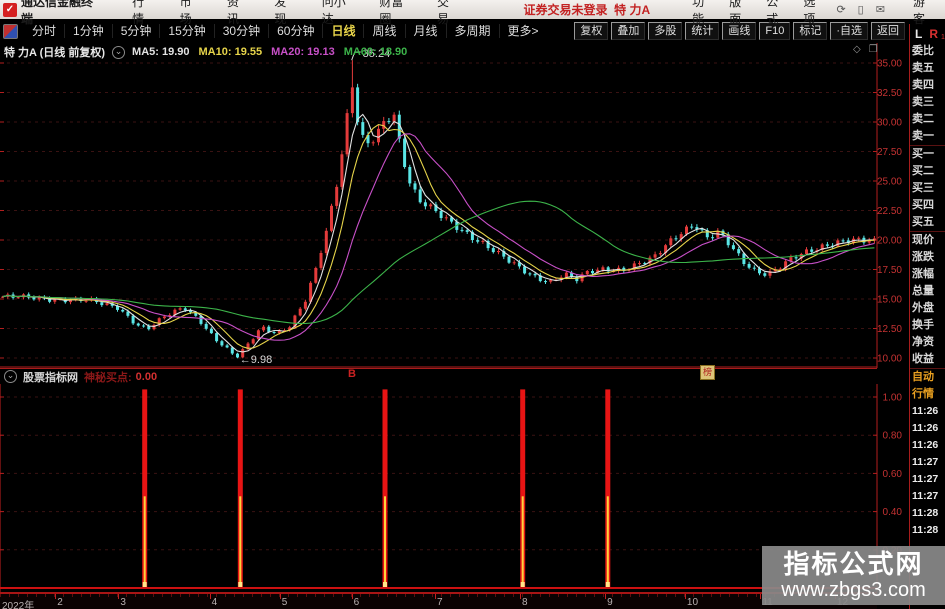 This screenshot has width=945, height=609. Describe the element at coordinates (739, 13) in the screenshot. I see `menu-item: 版面` at that location.